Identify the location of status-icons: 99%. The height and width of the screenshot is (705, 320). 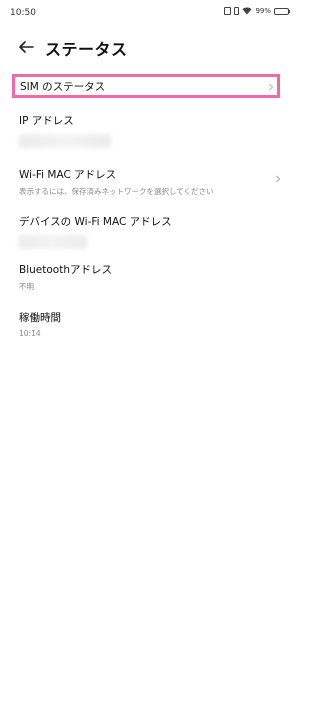
(257, 11).